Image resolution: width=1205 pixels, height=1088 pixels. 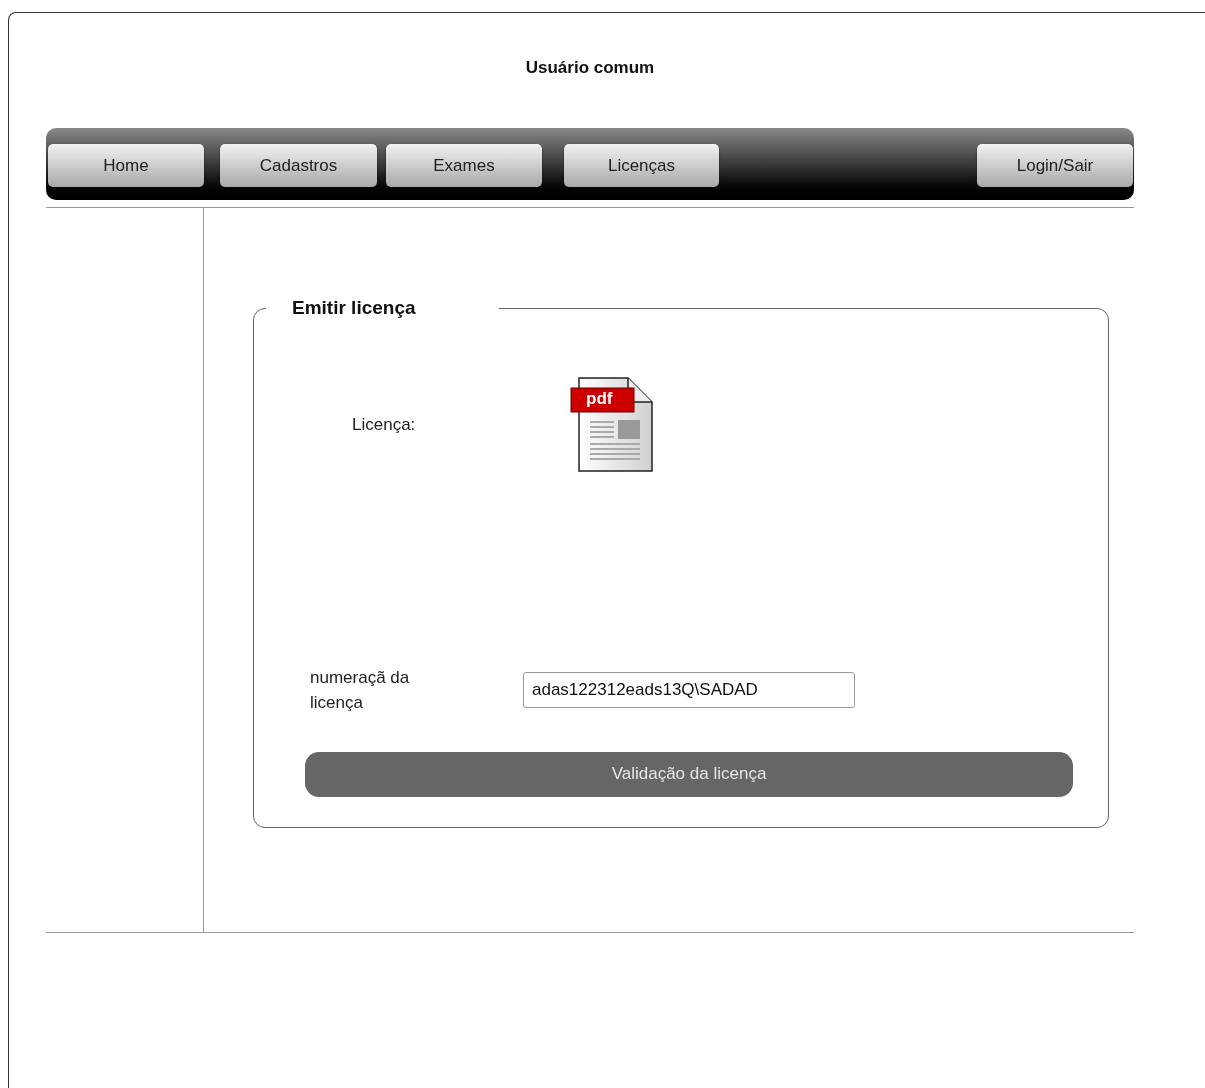 What do you see at coordinates (599, 398) in the screenshot?
I see `pdf-label: pdf` at bounding box center [599, 398].